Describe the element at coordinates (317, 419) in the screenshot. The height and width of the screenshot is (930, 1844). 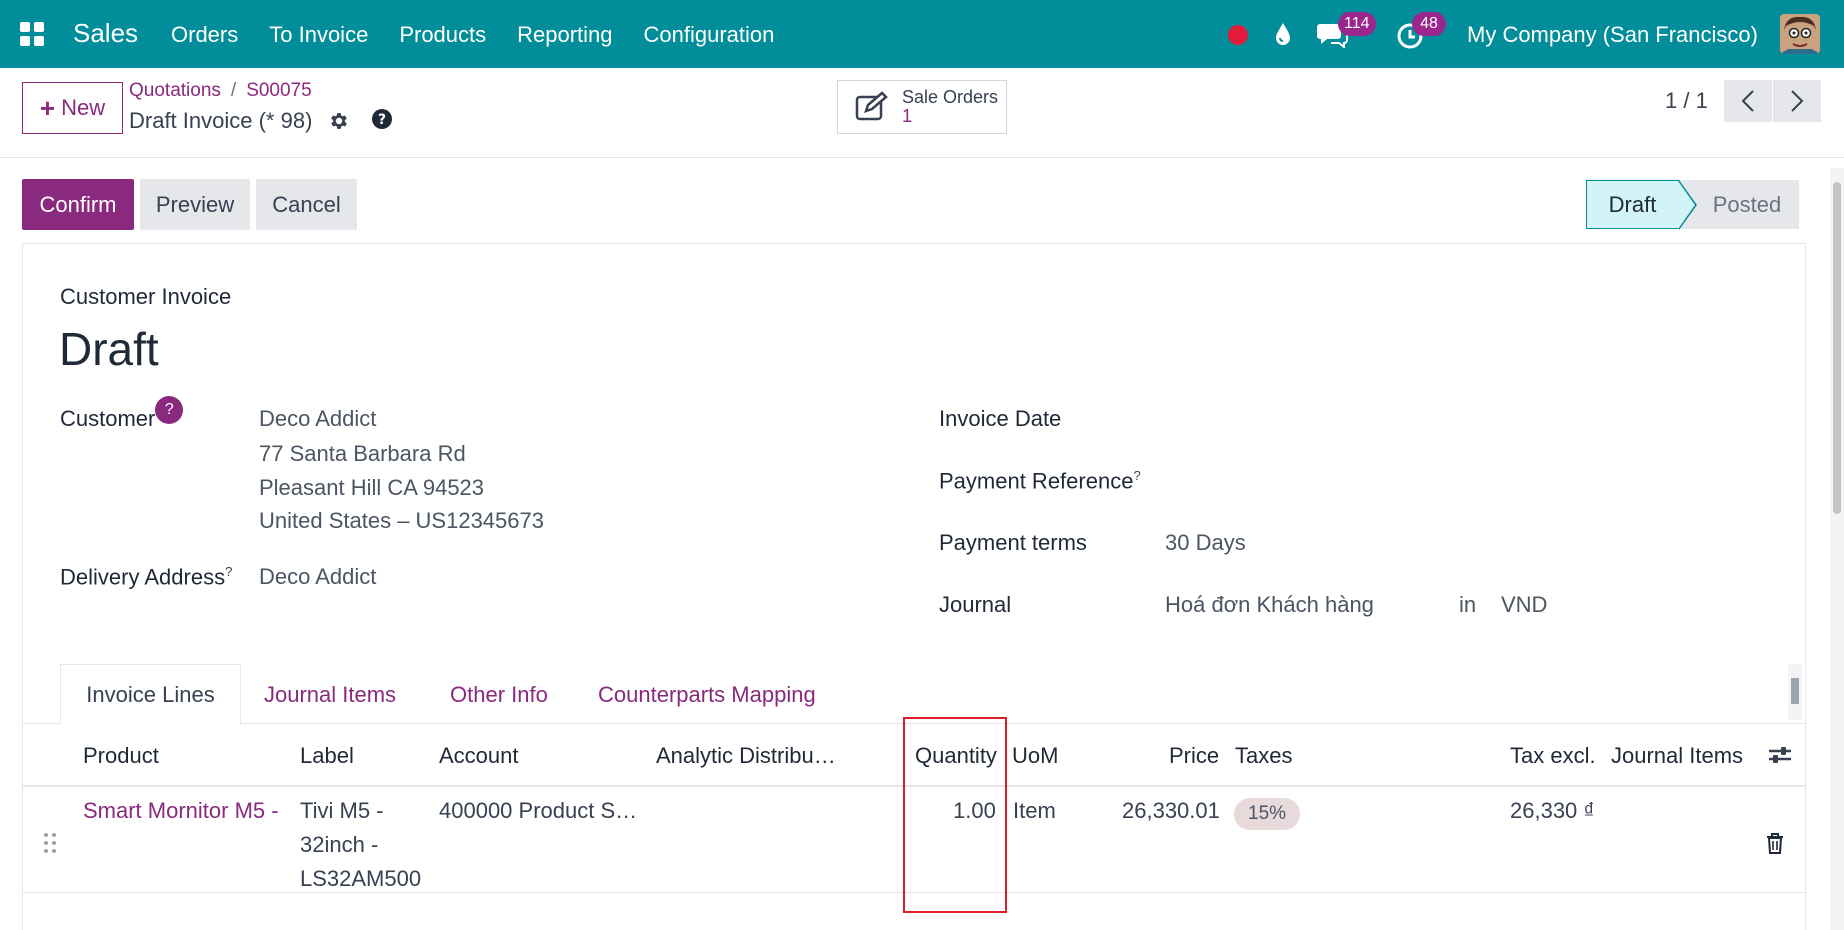
I see `customer-name: Deco Addict` at that location.